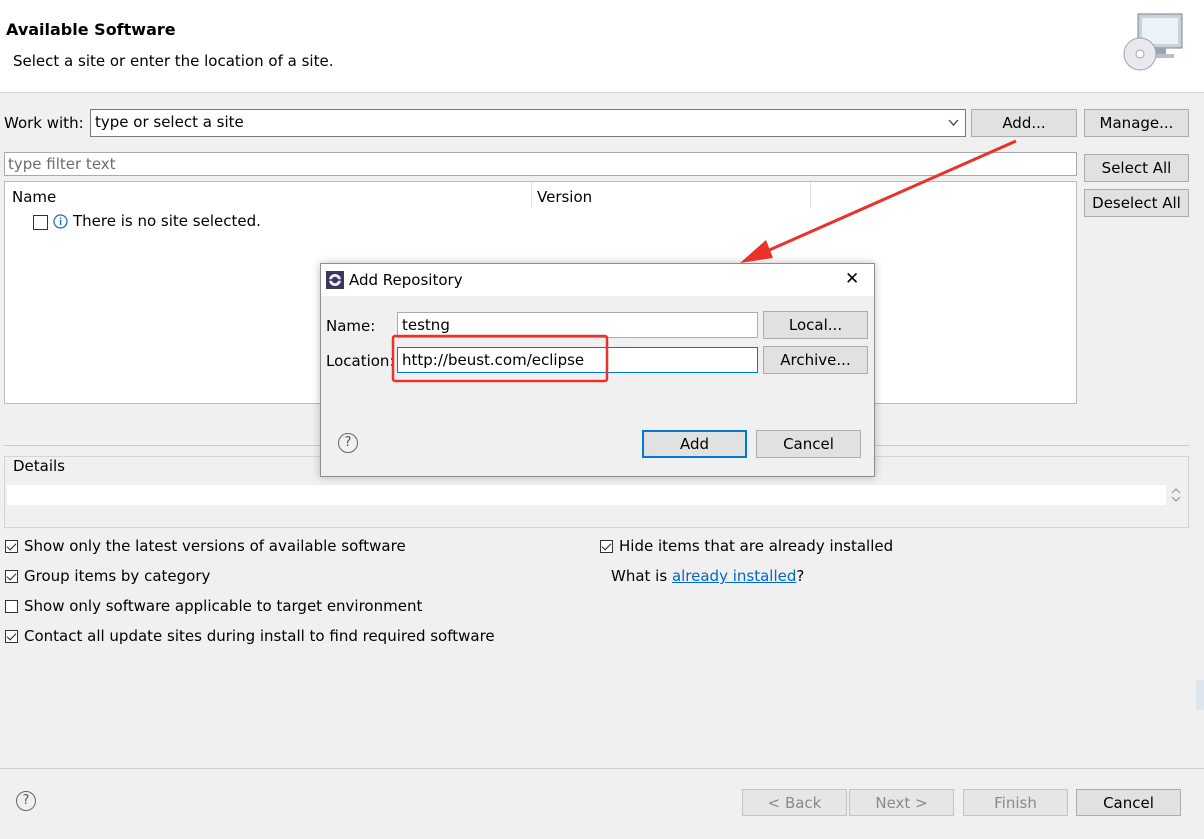  What do you see at coordinates (528, 123) in the screenshot?
I see `work-with-combo: type or select a site` at bounding box center [528, 123].